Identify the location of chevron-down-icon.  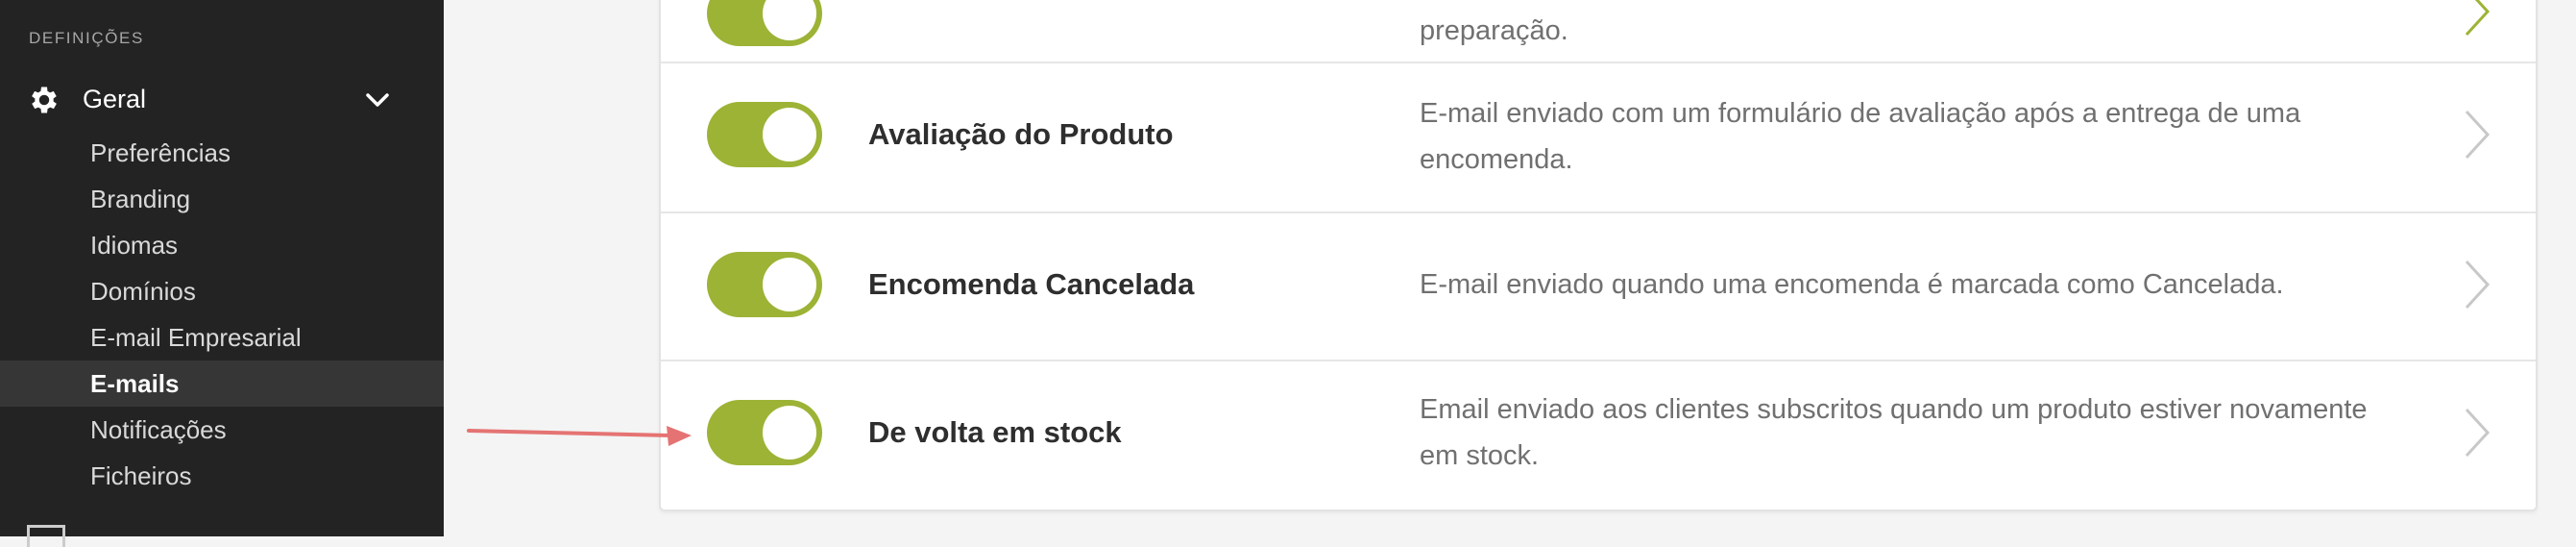
(377, 100).